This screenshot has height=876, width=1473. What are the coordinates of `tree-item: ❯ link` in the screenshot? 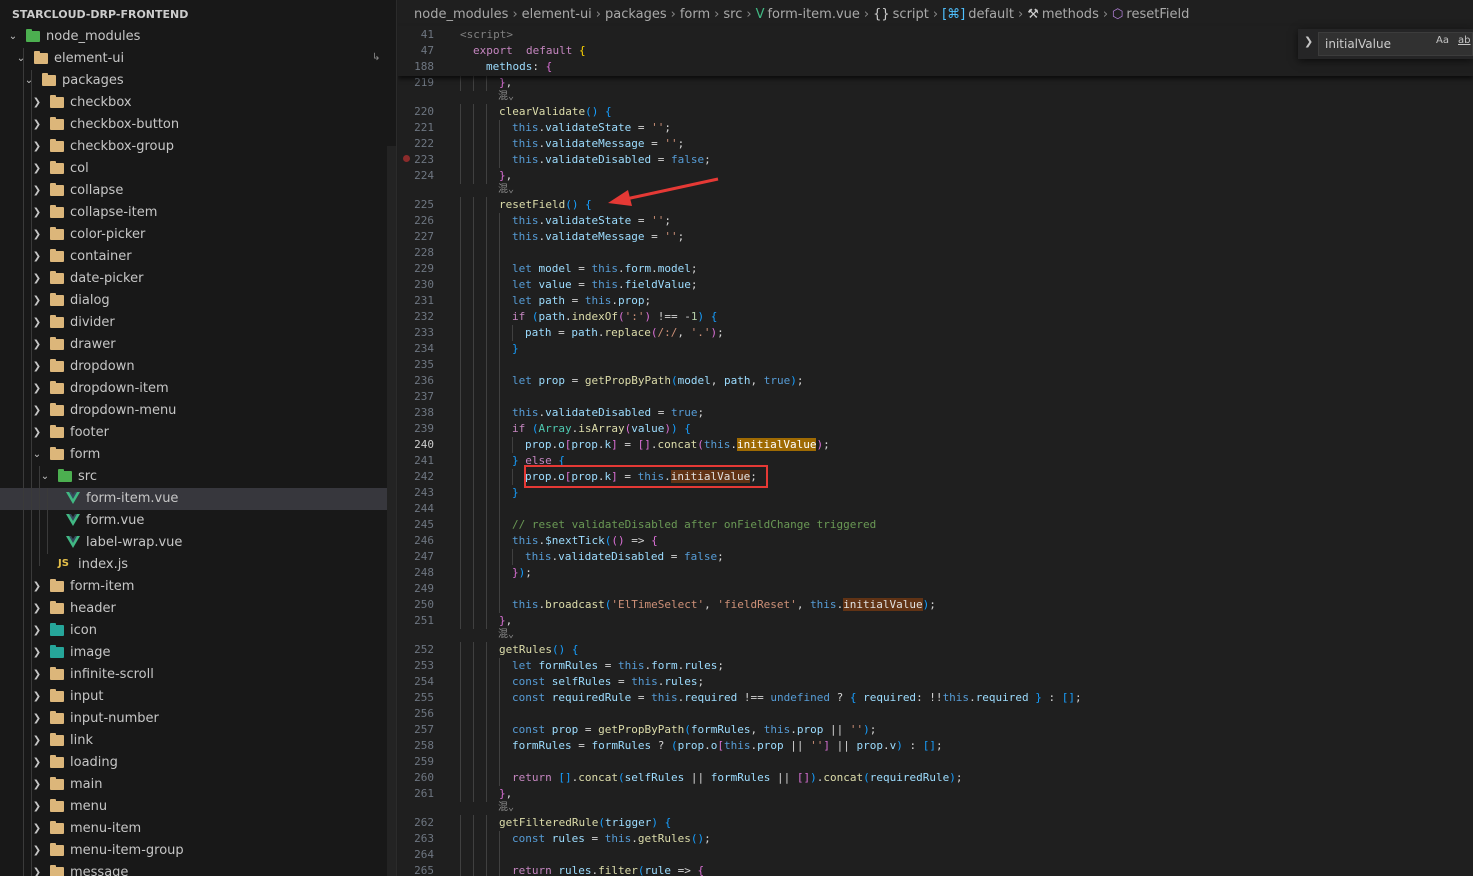 It's located at (198, 741).